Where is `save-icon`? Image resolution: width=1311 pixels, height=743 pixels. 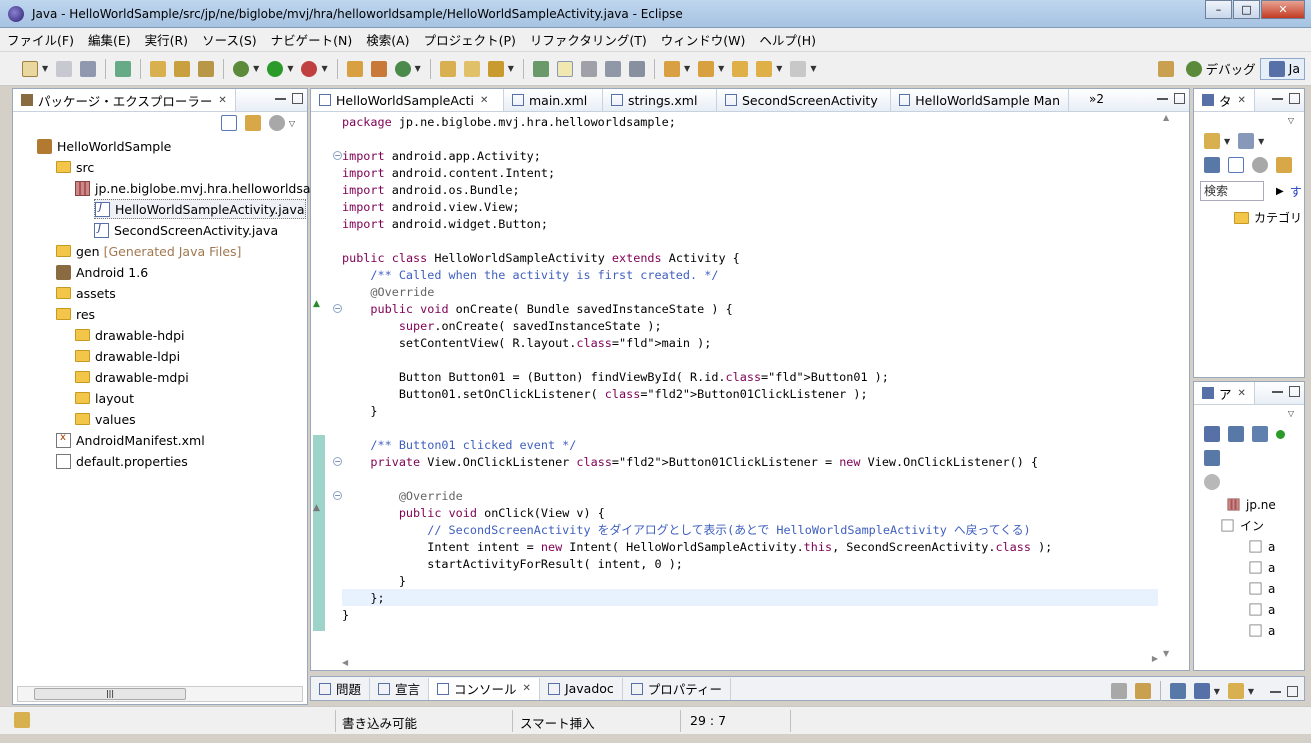
save-icon is located at coordinates (64, 68).